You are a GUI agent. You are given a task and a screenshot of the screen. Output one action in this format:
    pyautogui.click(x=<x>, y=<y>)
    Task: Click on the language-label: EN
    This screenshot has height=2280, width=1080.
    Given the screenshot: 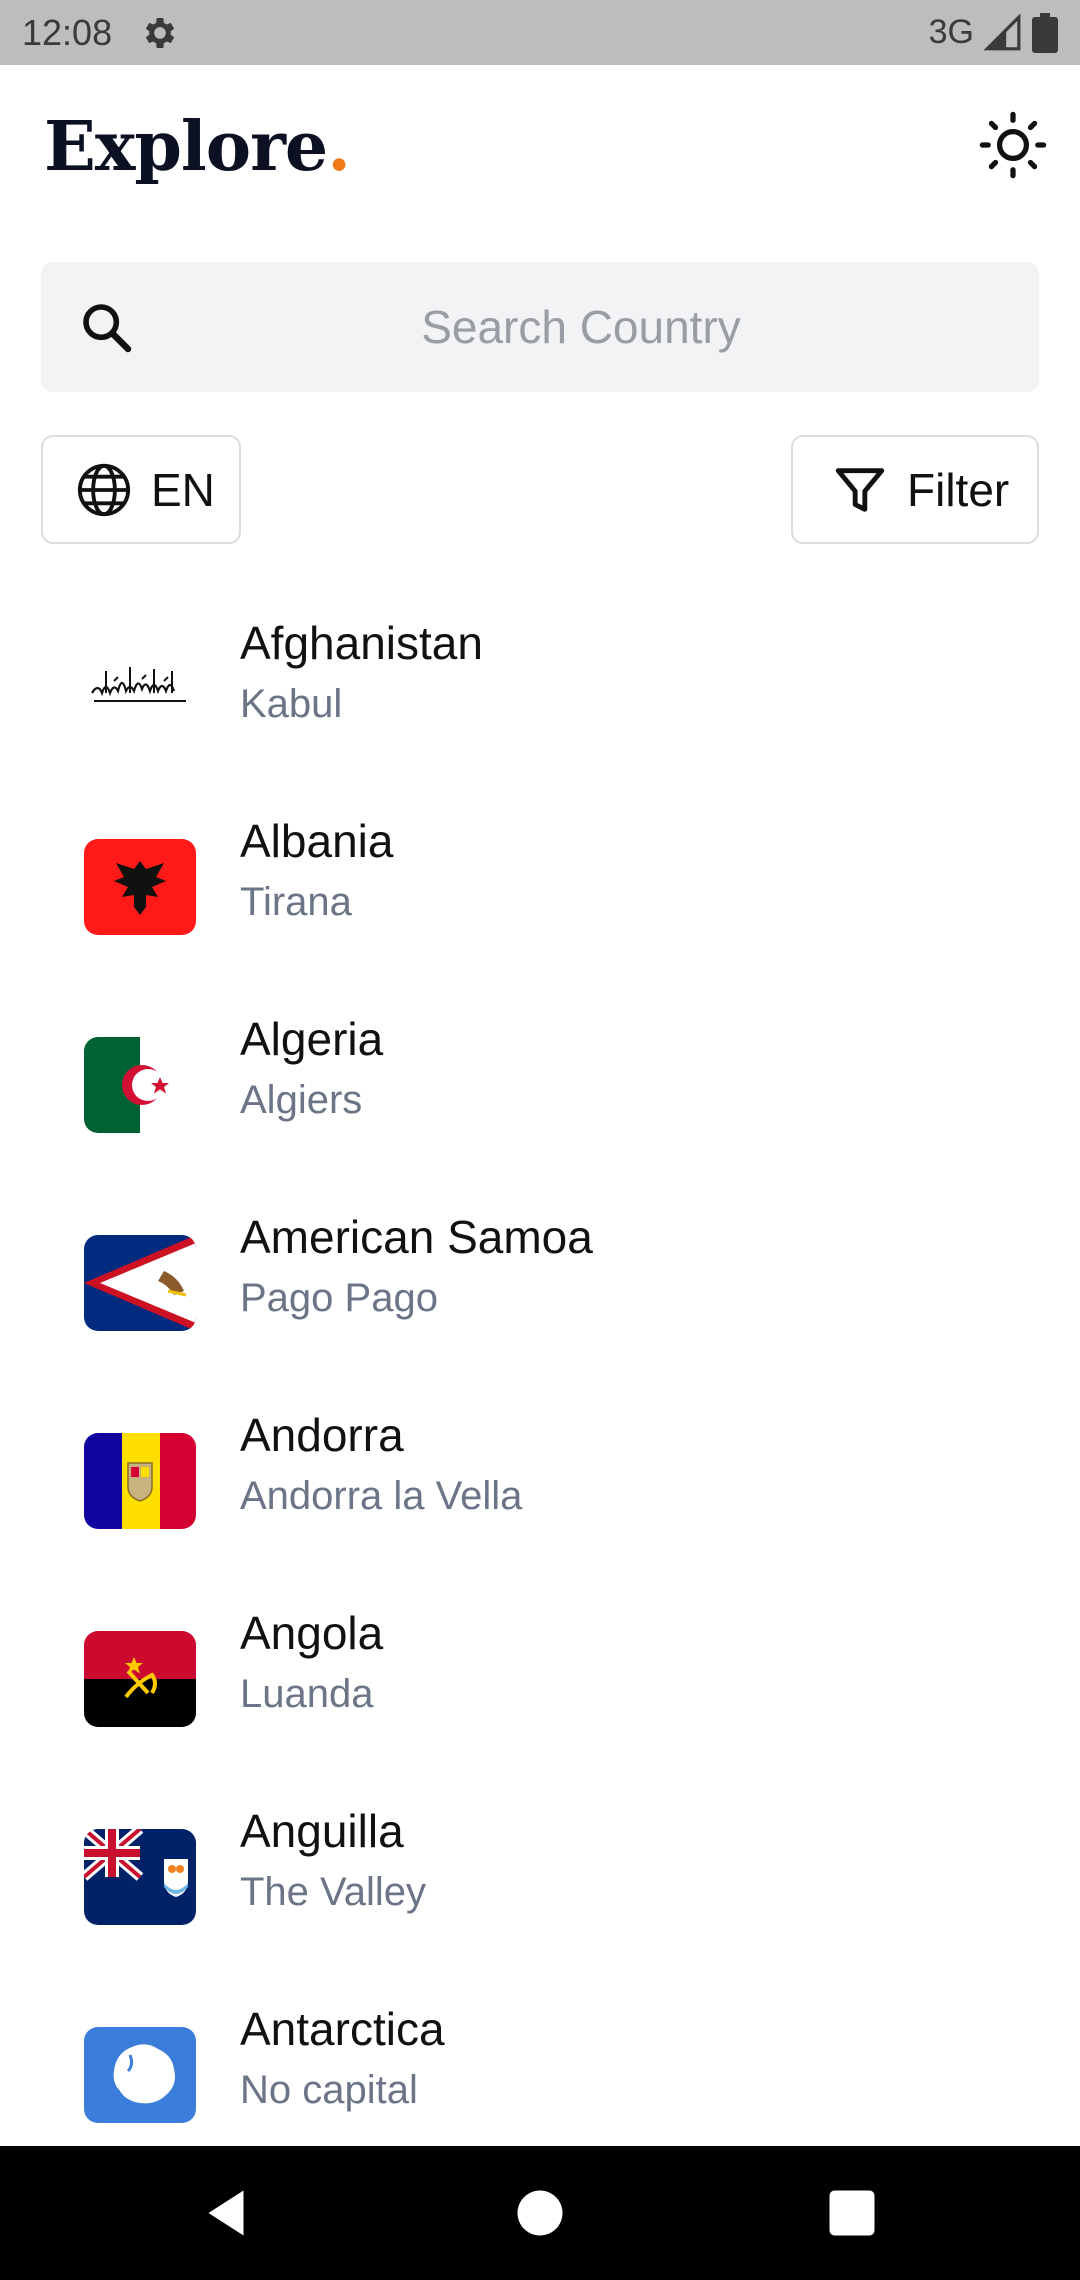 What is the action you would take?
    pyautogui.click(x=183, y=489)
    